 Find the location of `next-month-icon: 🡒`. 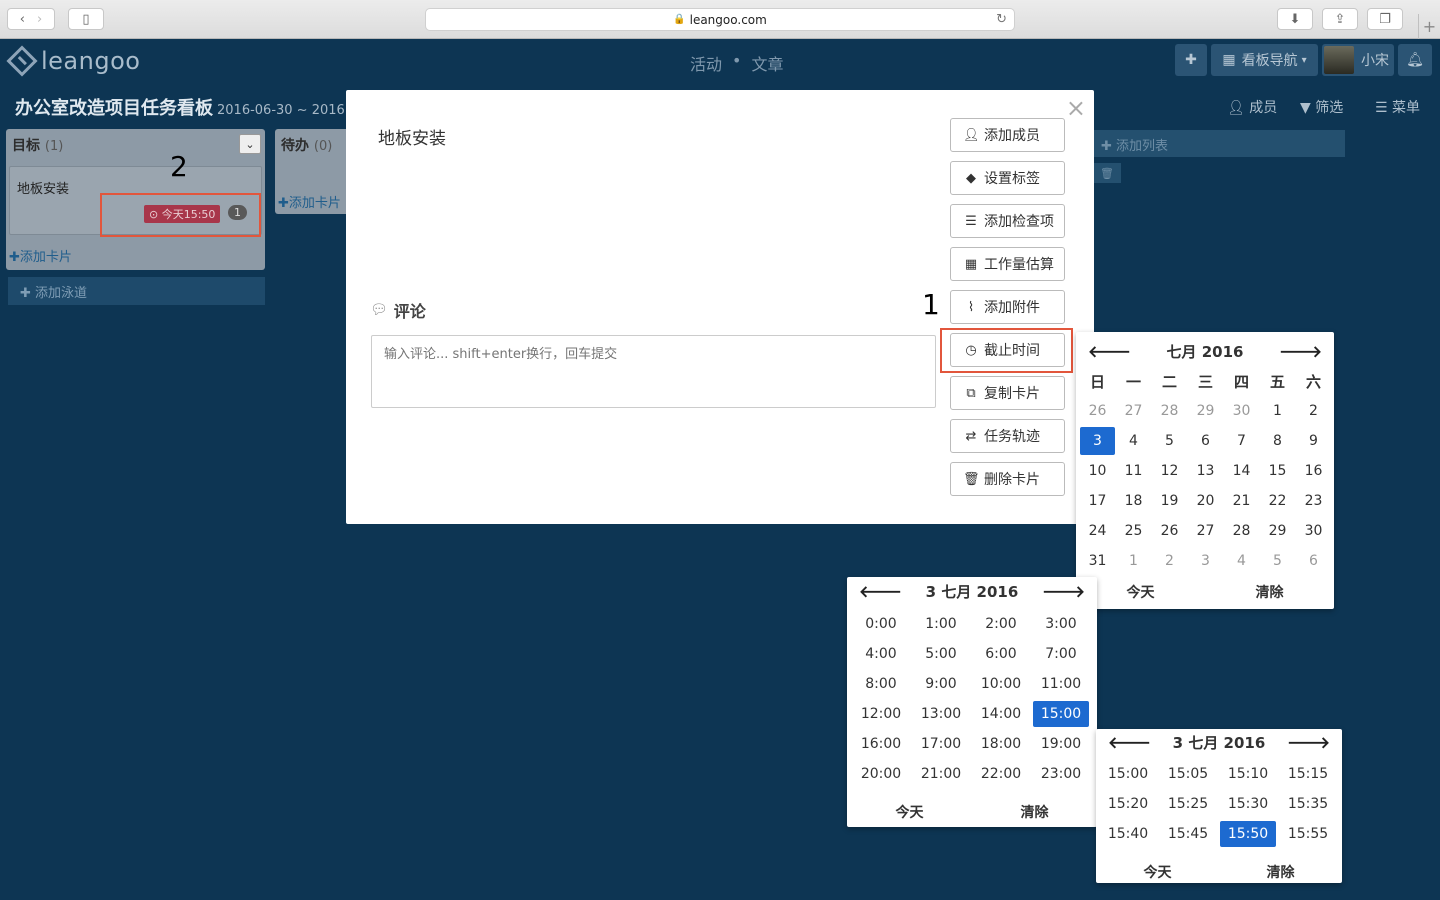

next-month-icon: 🡒 is located at coordinates (1300, 351).